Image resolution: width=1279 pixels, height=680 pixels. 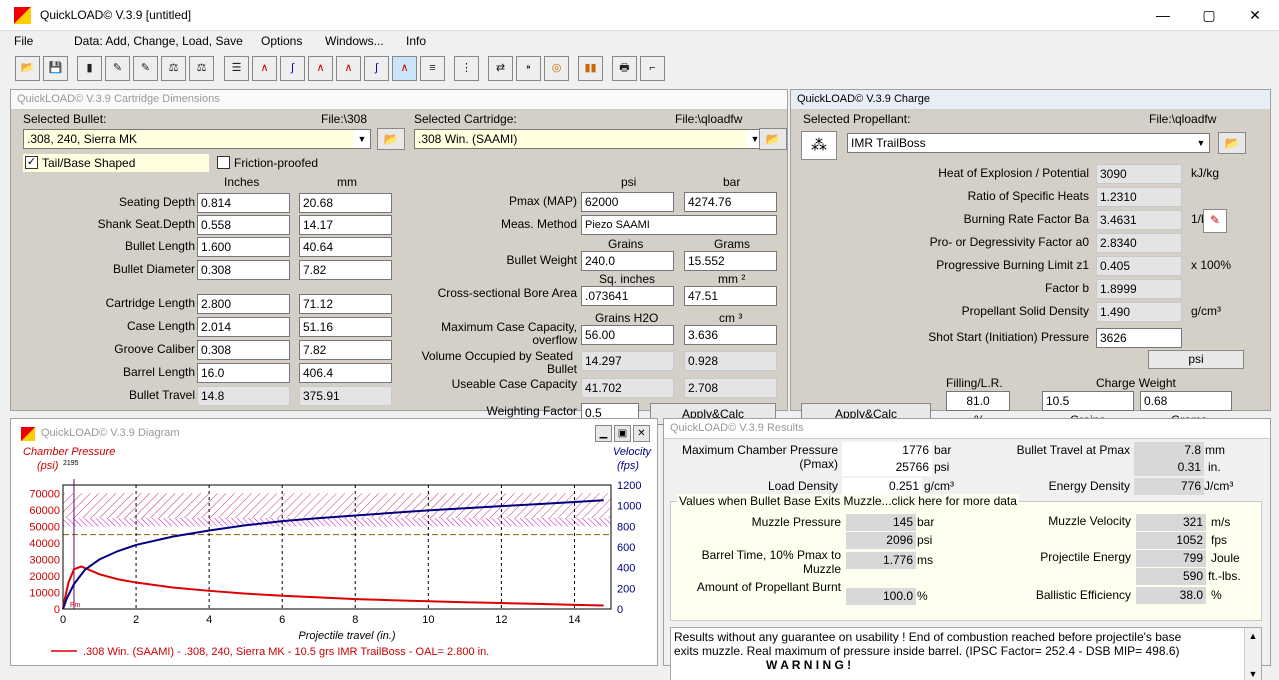 I want to click on propellant-burnt-label: Amount of Propellant Burnt, so click(x=768, y=587).